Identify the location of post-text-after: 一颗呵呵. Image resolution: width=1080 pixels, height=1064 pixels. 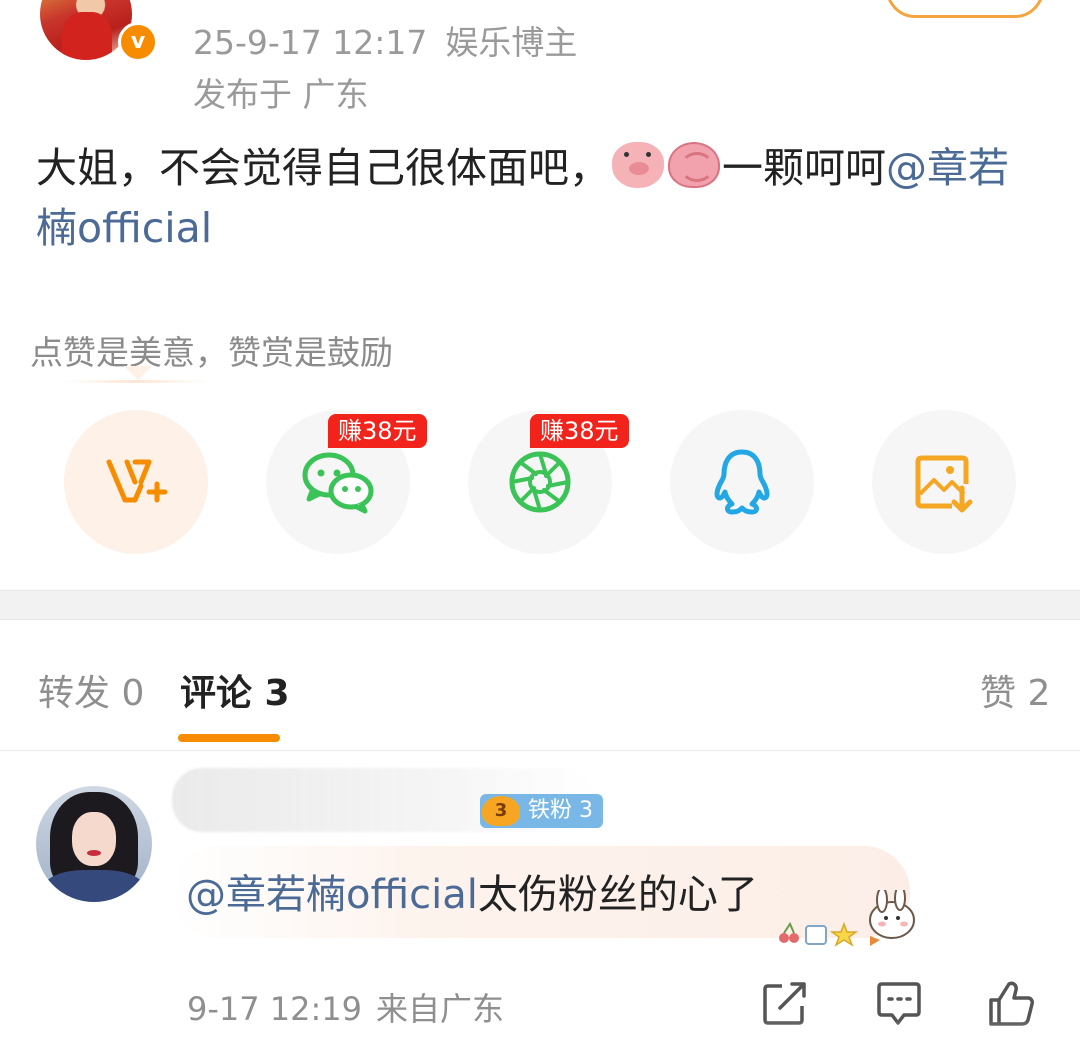
(804, 168).